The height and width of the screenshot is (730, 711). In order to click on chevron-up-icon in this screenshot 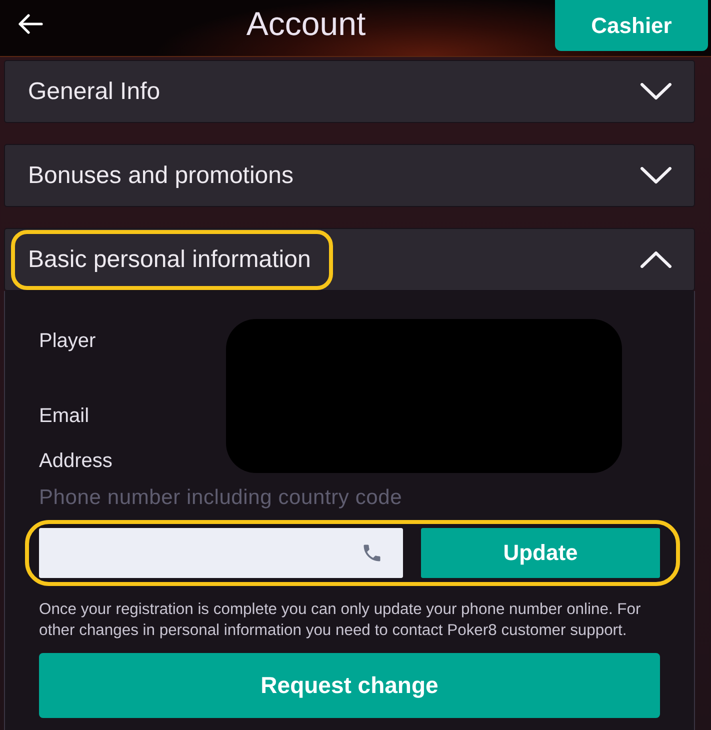, I will do `click(656, 259)`.